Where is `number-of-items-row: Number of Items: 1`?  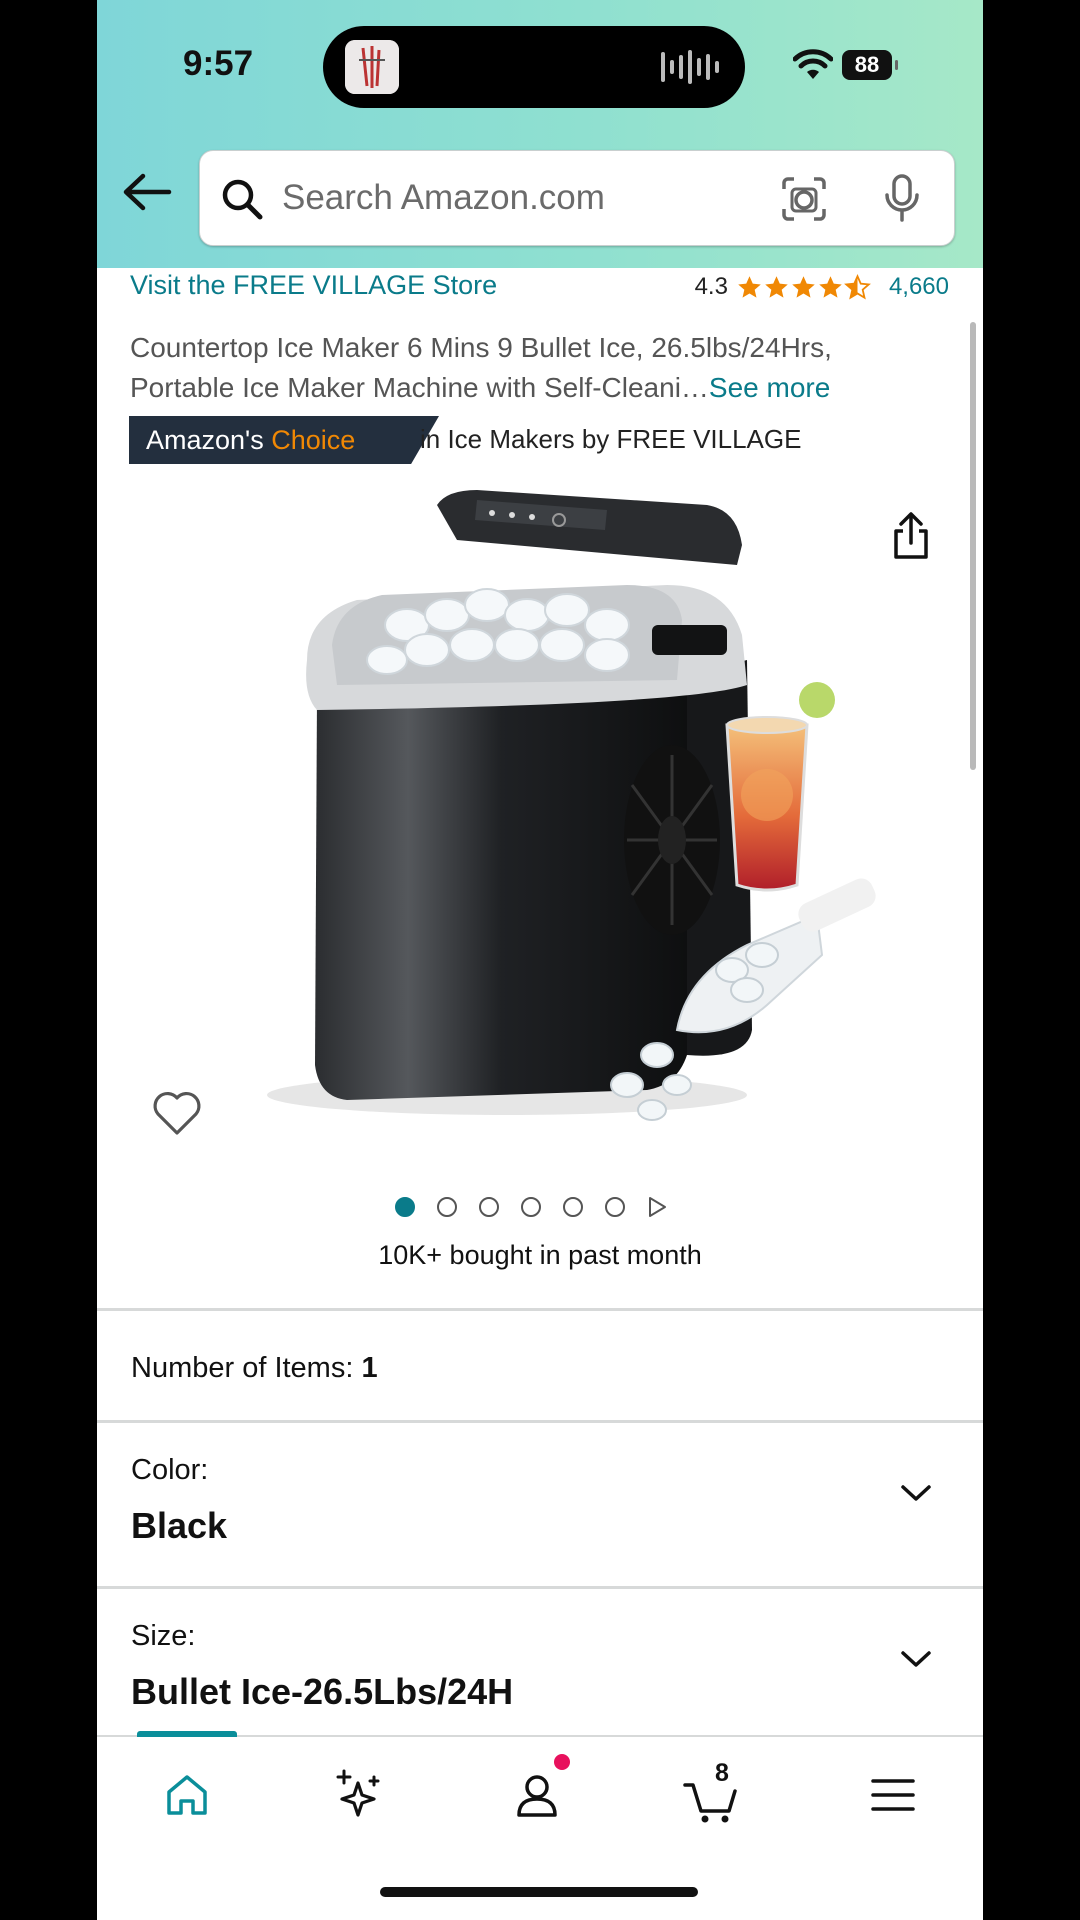
number-of-items-row: Number of Items: 1 is located at coordinates (254, 1368).